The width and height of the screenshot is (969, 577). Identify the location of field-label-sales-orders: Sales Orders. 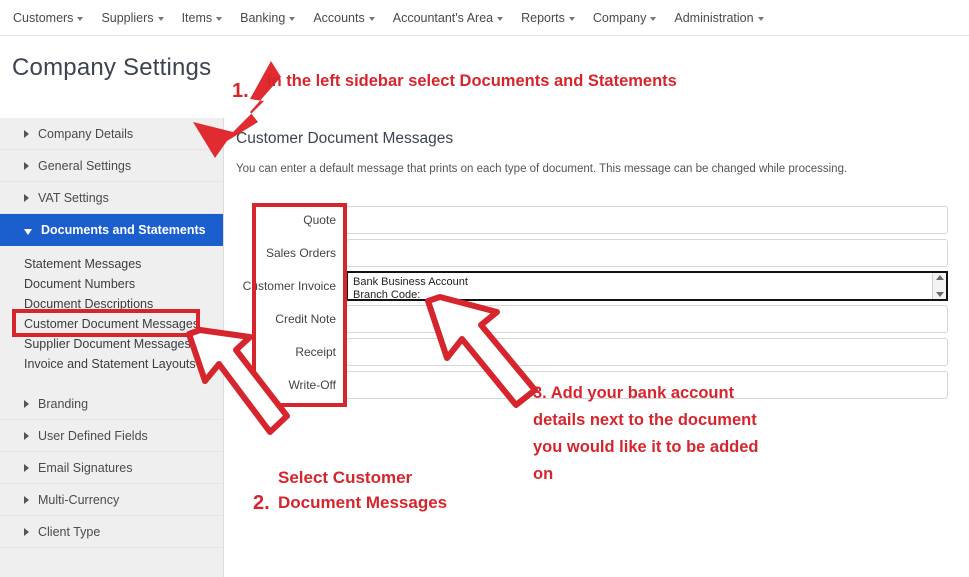
(300, 253).